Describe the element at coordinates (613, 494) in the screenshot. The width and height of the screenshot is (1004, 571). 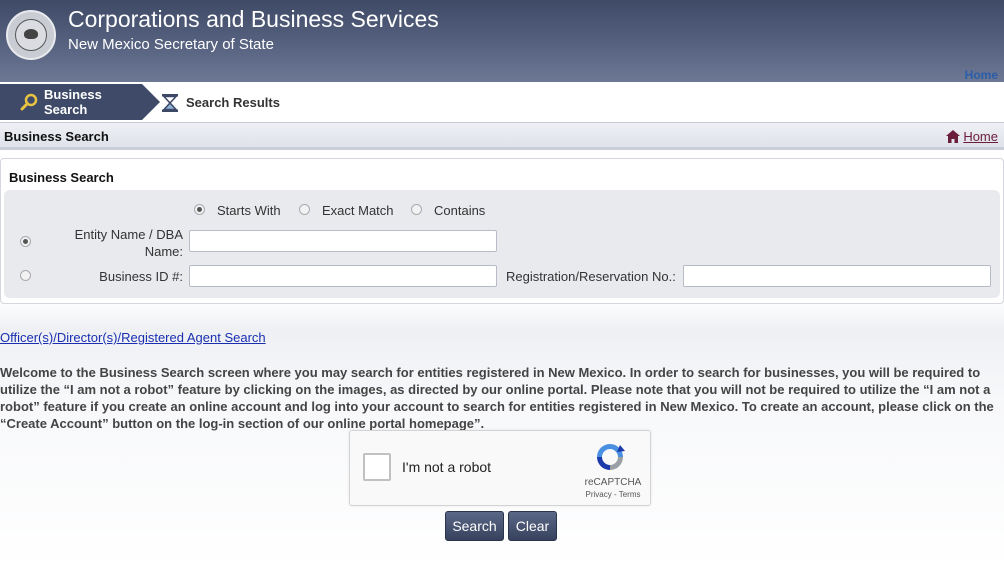
I see `recaptcha-privacy-terms: Privacy - Terms` at that location.